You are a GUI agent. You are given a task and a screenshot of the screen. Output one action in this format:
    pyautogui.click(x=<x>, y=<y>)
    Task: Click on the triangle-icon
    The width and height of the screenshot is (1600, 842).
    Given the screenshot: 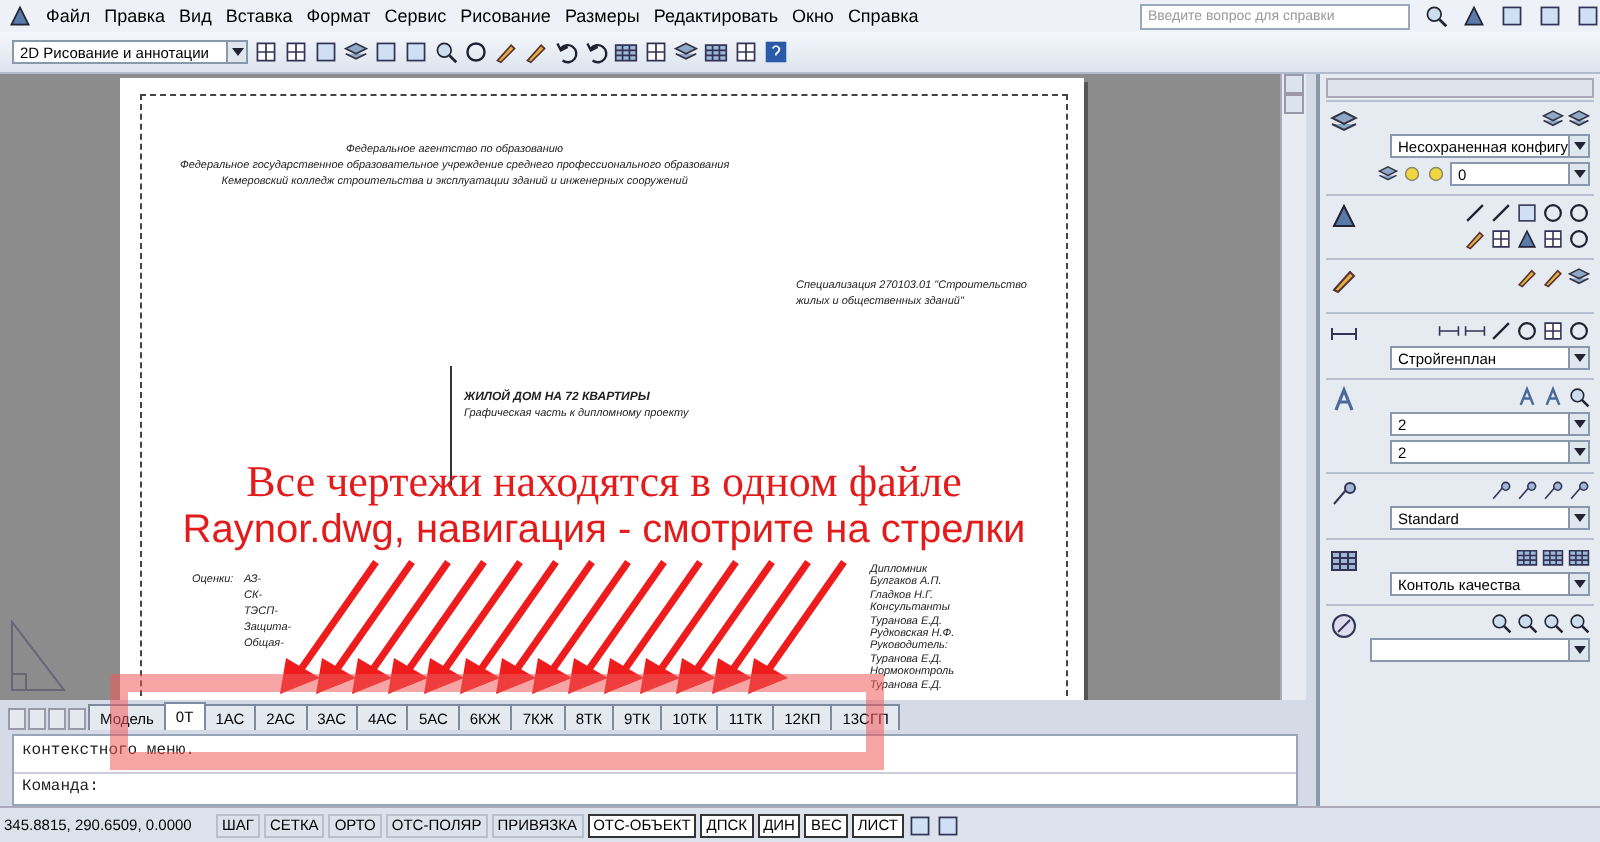 What is the action you would take?
    pyautogui.click(x=1527, y=239)
    